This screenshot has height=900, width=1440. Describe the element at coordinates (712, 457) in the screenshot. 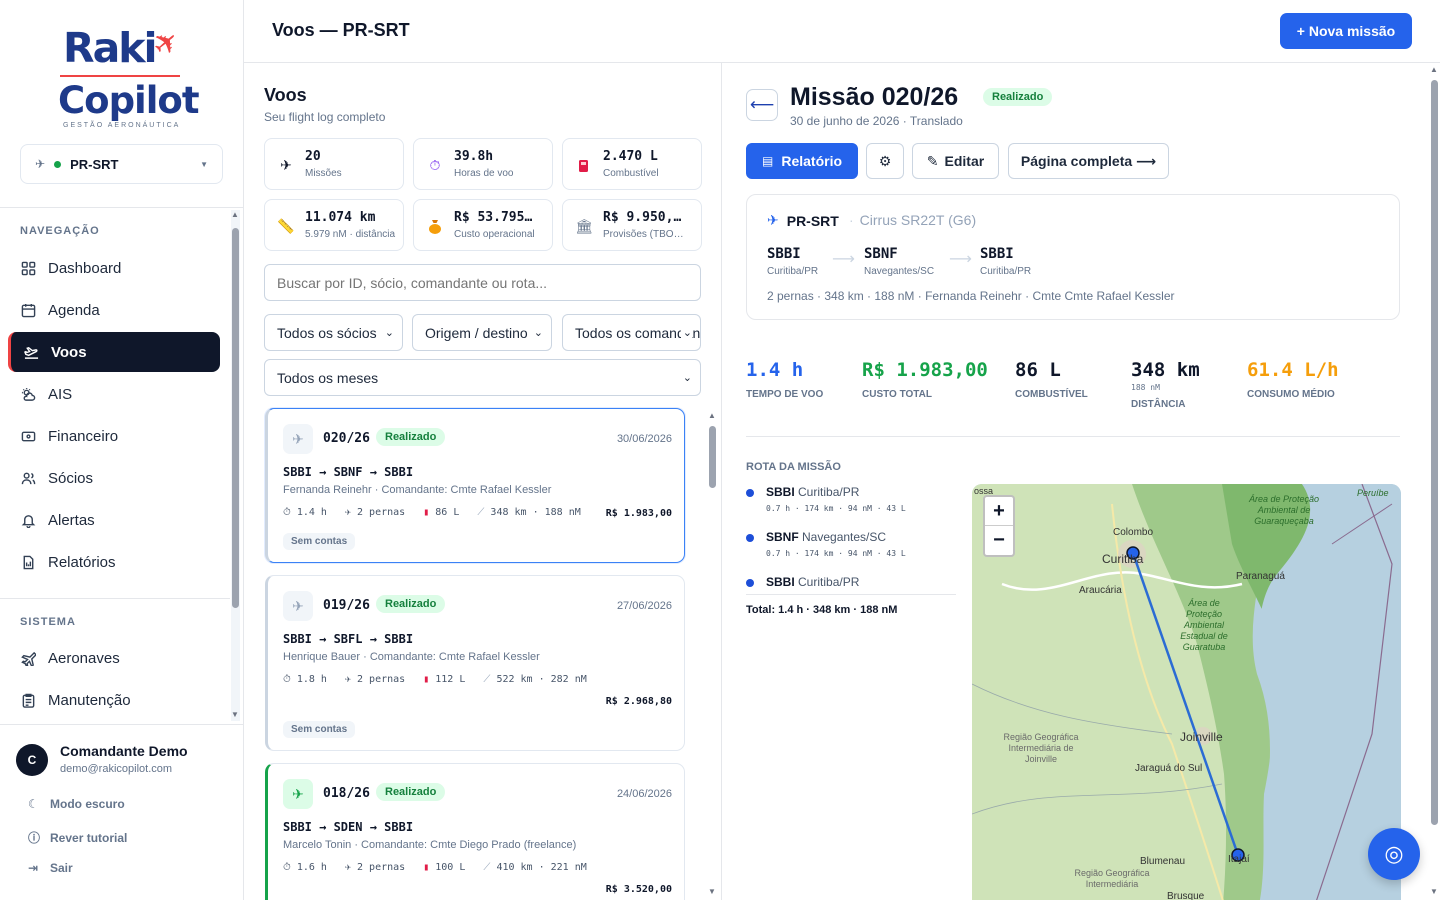

I see `cards-scroll-thumb` at that location.